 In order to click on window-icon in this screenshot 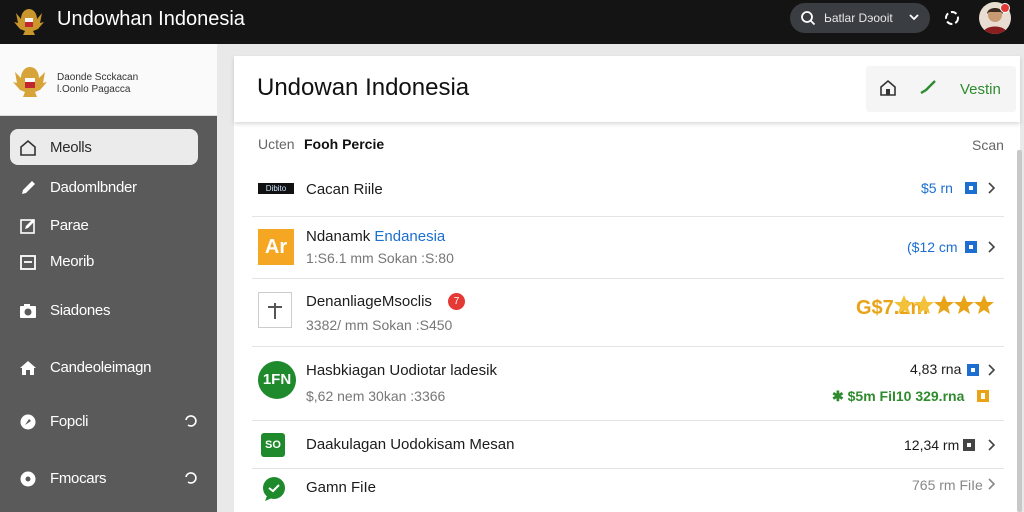, I will do `click(28, 262)`.